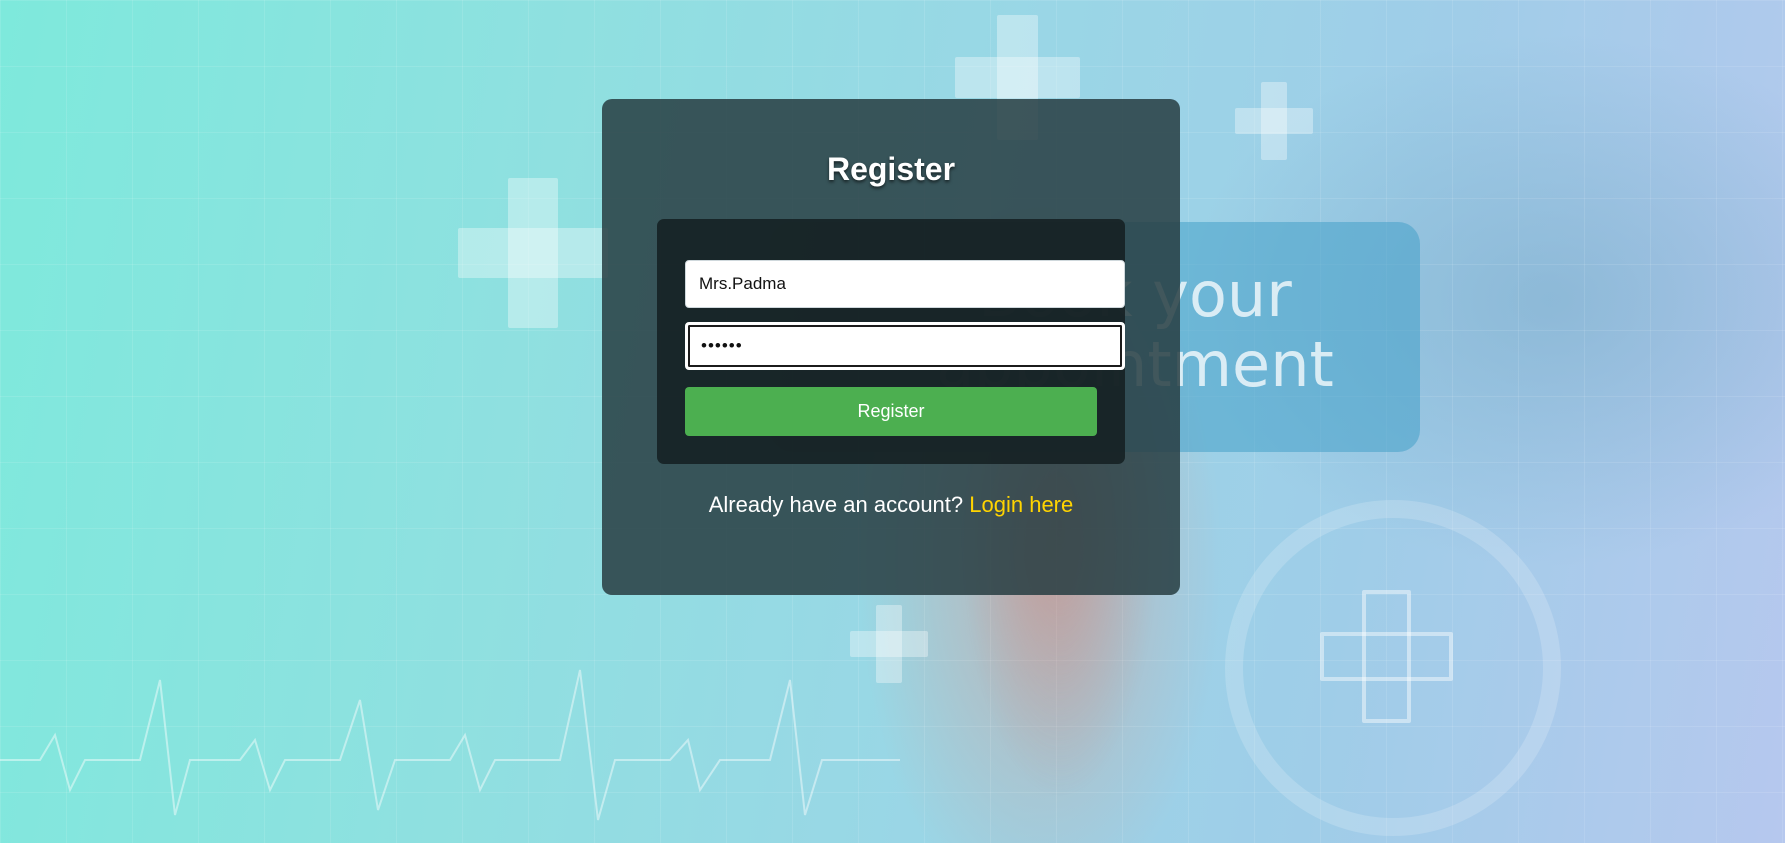  Describe the element at coordinates (905, 284) in the screenshot. I see `username-input` at that location.